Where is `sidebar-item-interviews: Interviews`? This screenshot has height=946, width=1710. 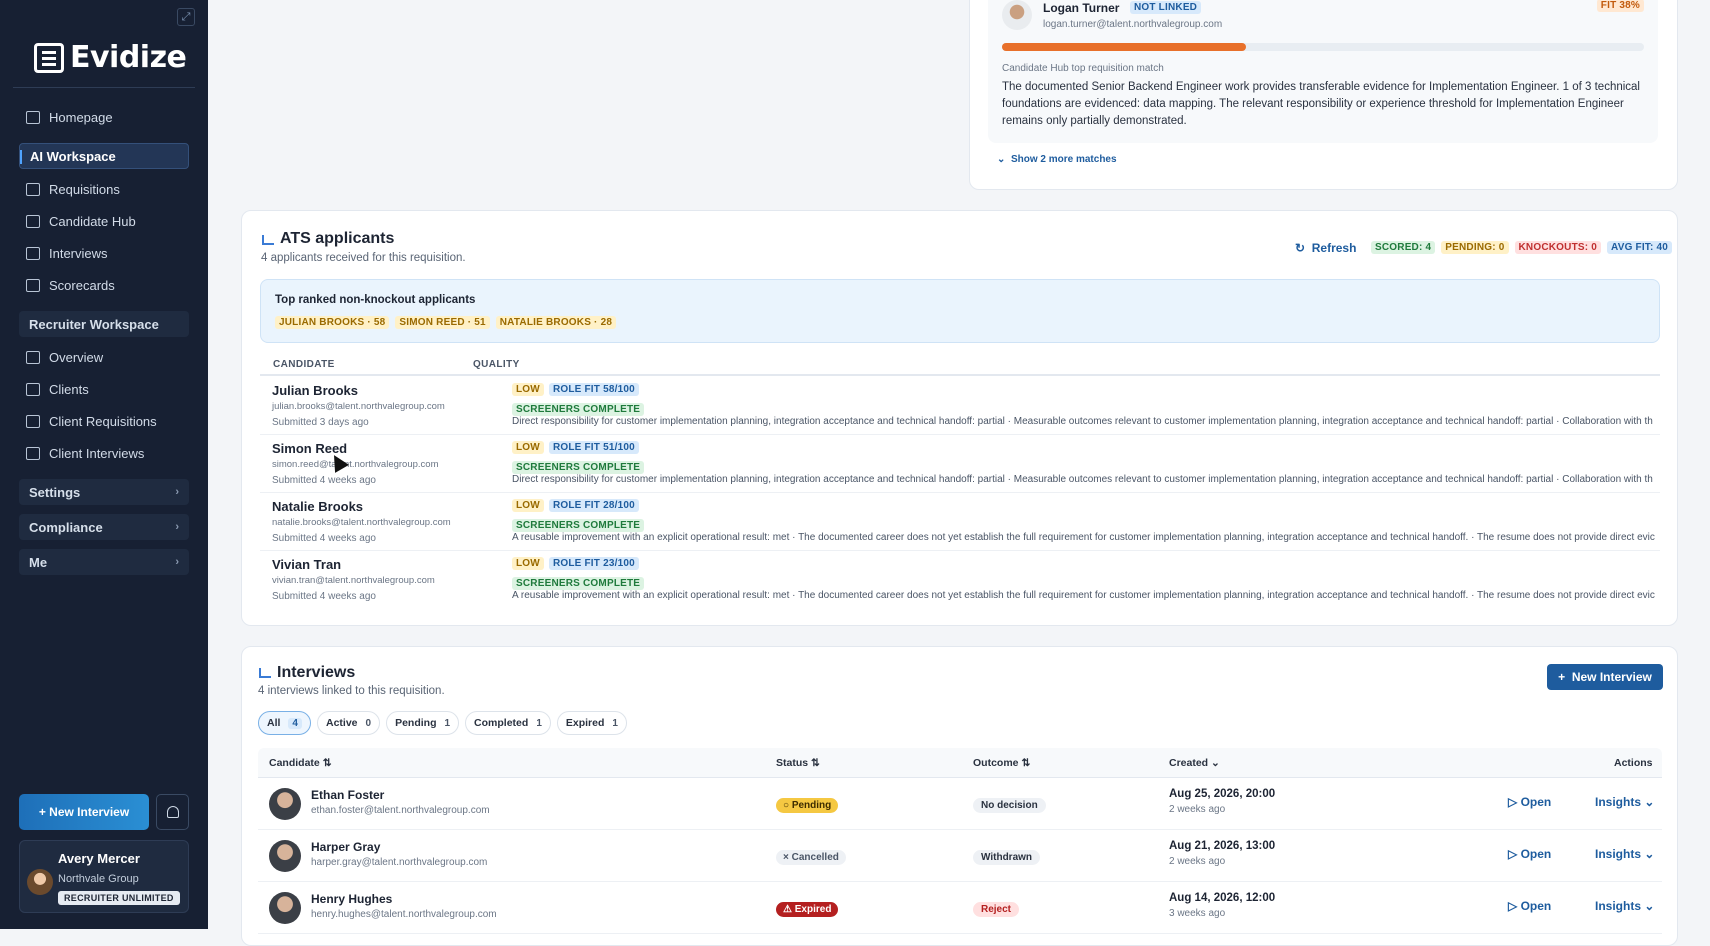
sidebar-item-interviews: Interviews is located at coordinates (104, 253).